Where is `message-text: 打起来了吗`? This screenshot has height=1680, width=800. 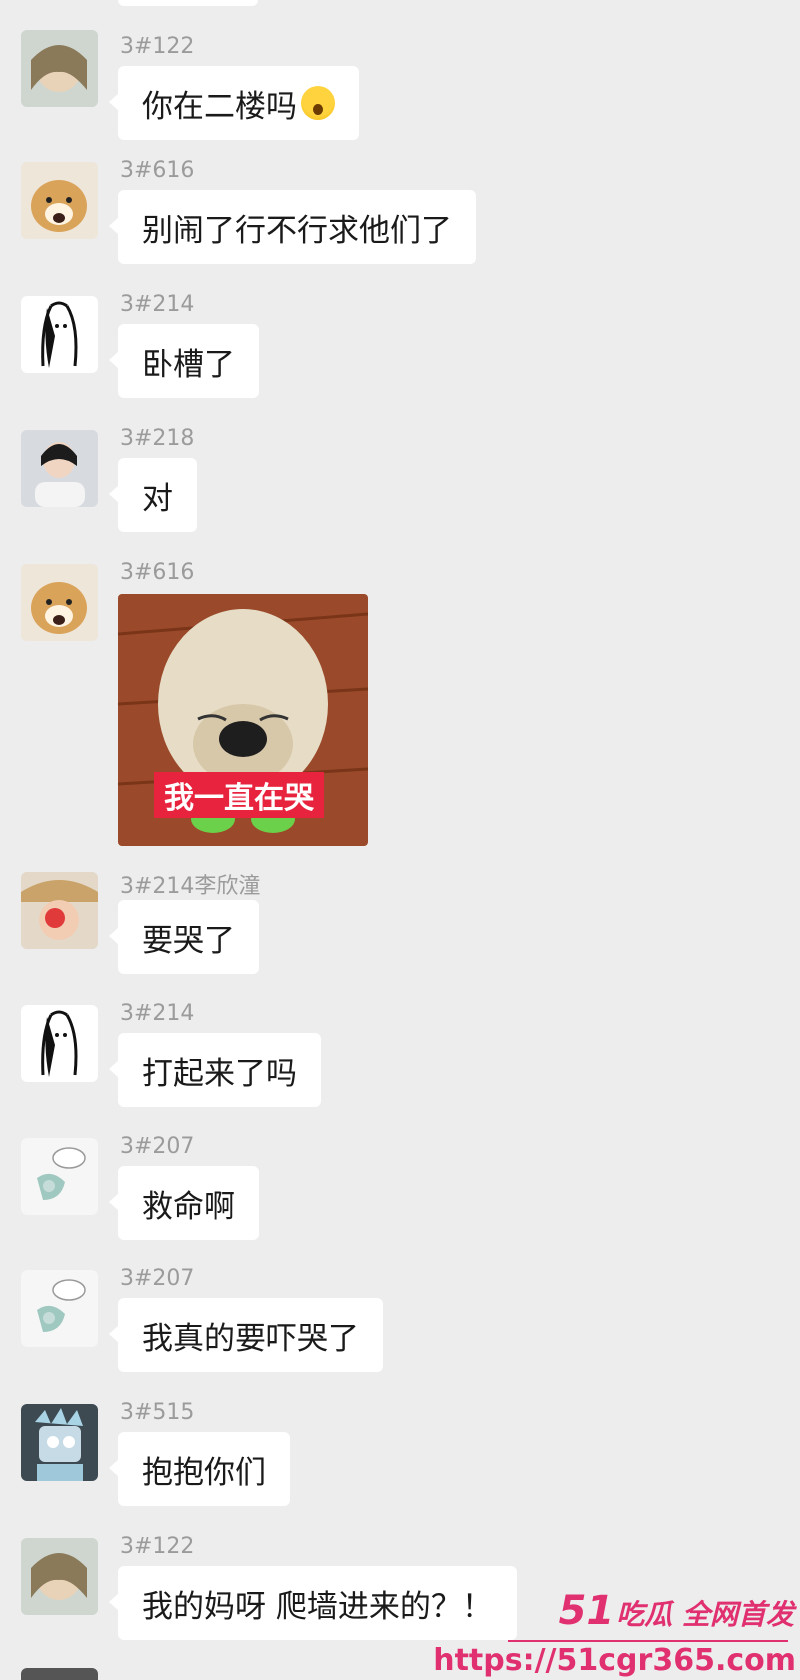 message-text: 打起来了吗 is located at coordinates (219, 1073).